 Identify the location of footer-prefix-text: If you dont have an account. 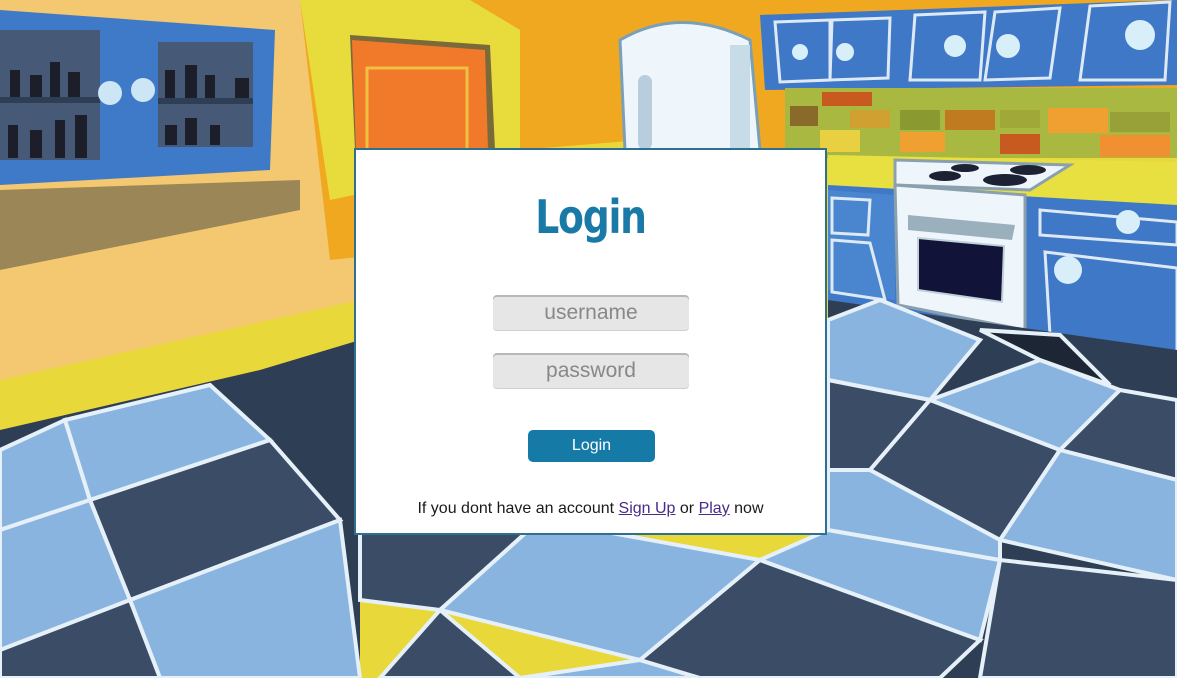
(516, 508).